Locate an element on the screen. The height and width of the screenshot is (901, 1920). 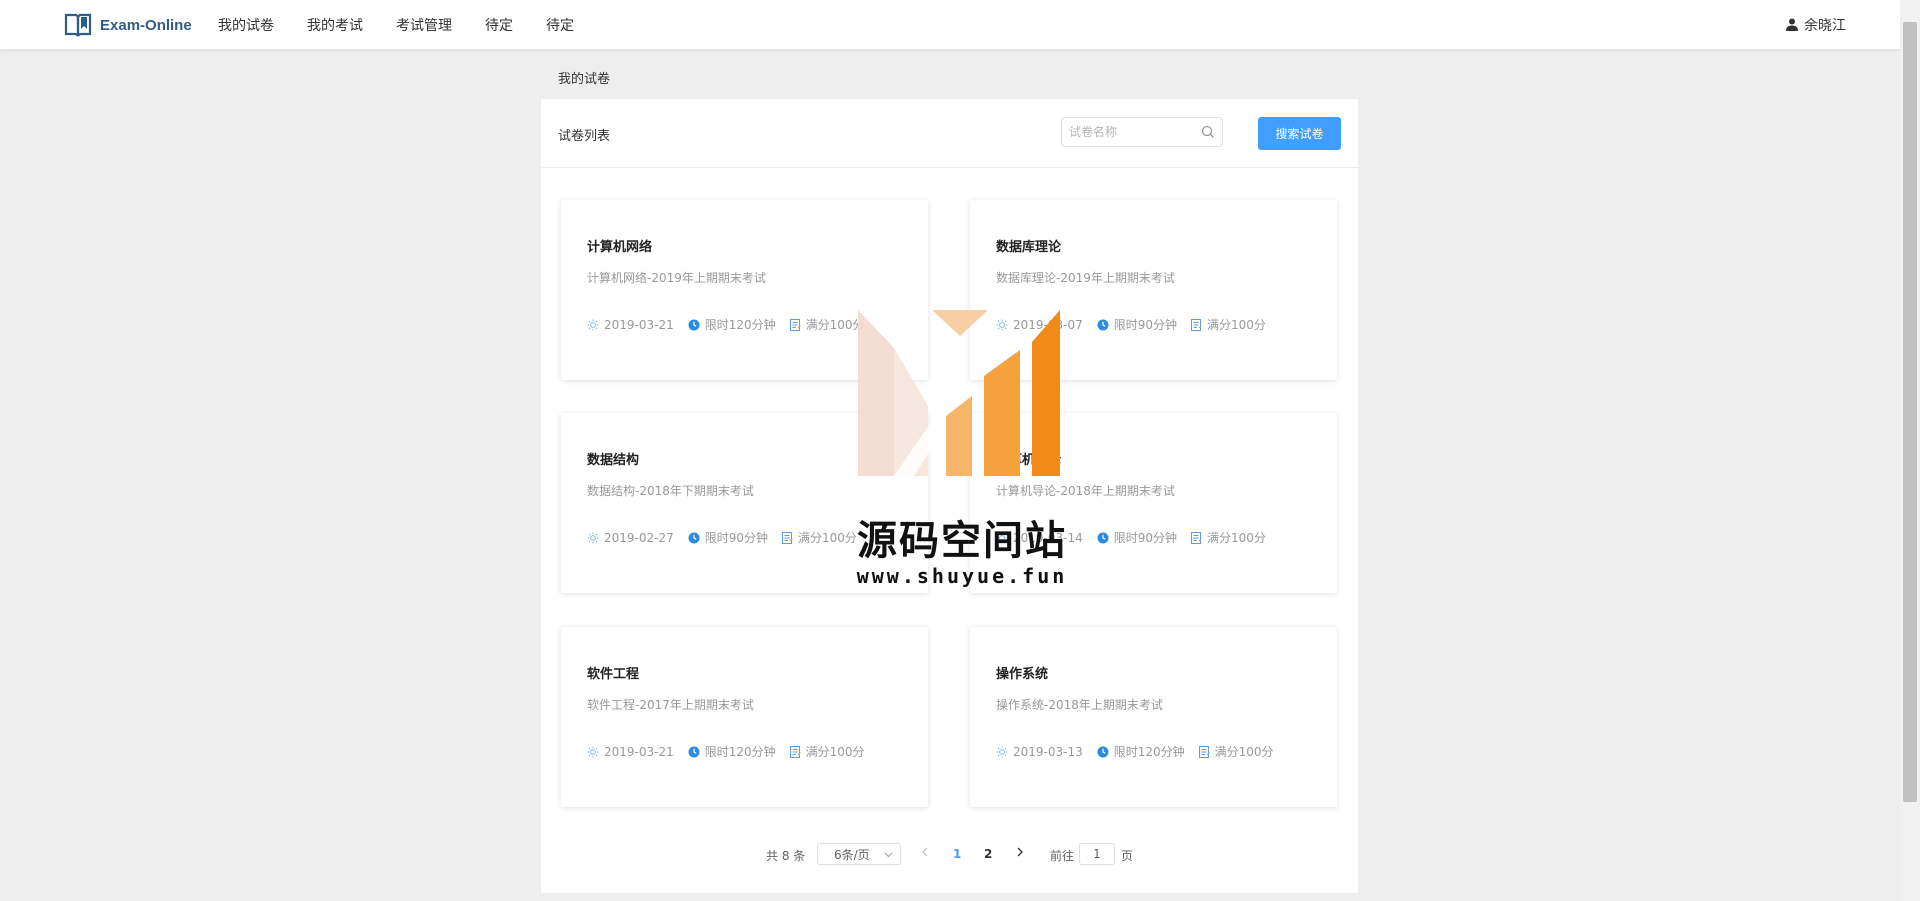
watermark-url: www.shuyue.fun is located at coordinates (962, 576).